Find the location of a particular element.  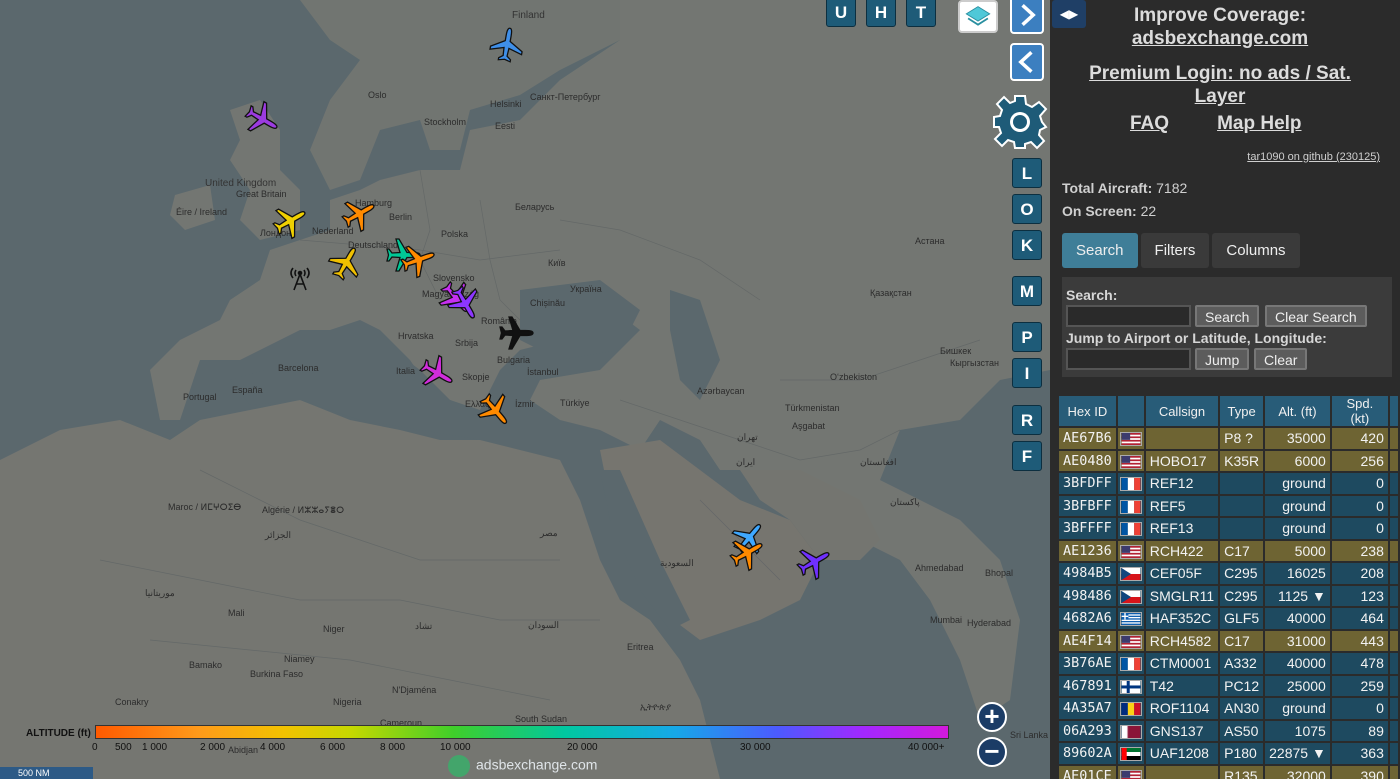

column-header: Alt. (ft) is located at coordinates (1297, 411).